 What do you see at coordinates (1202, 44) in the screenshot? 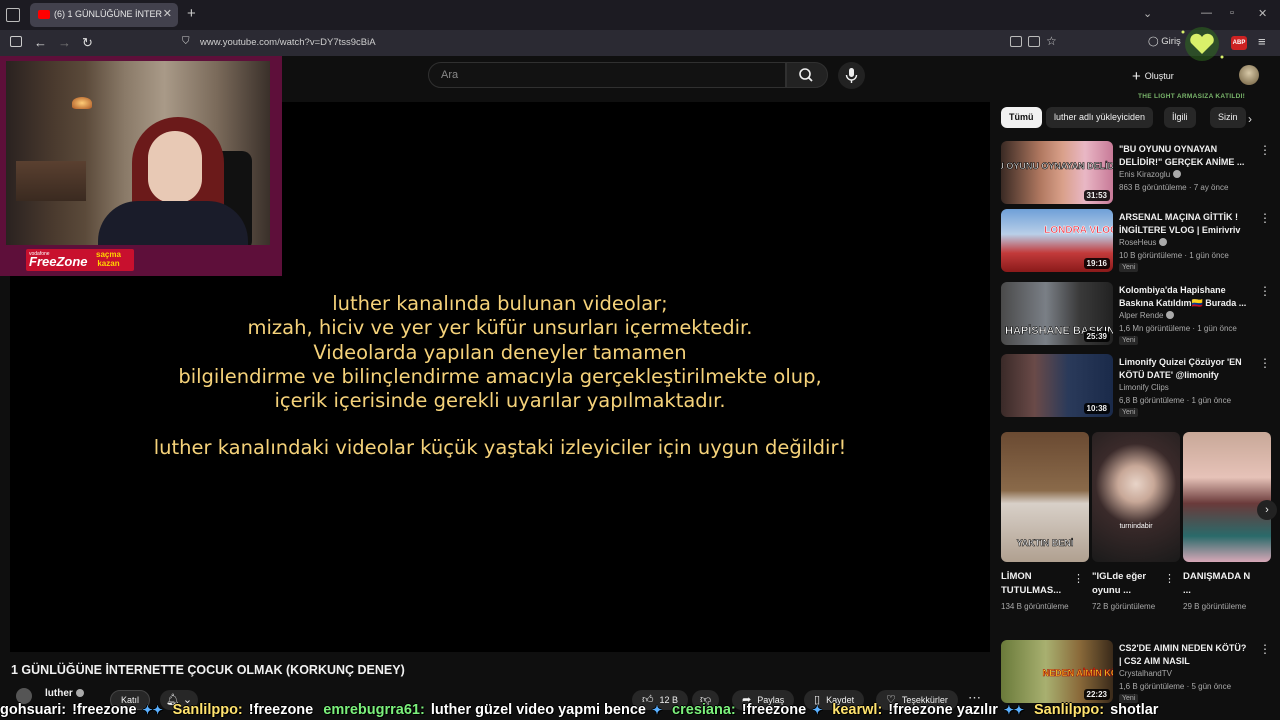
I see `subscription-decoration` at bounding box center [1202, 44].